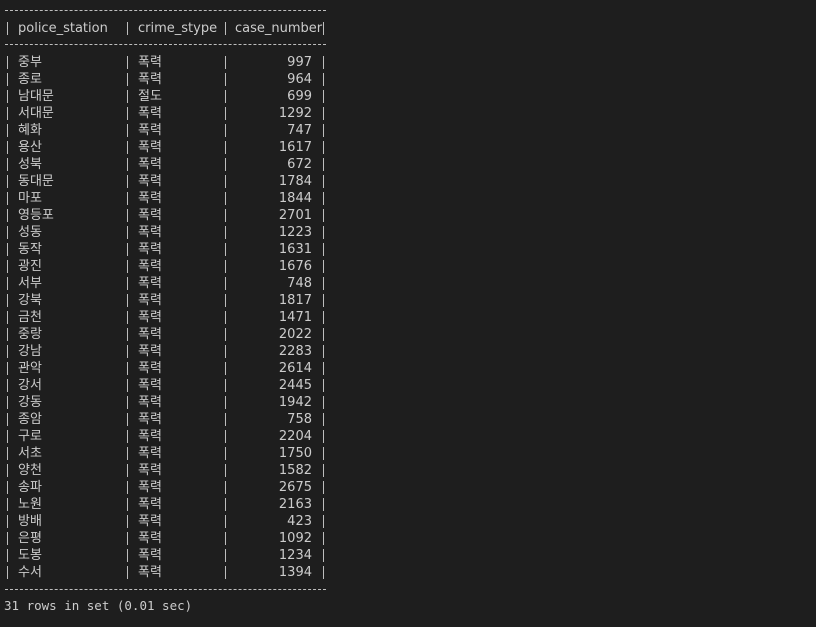 This screenshot has width=816, height=627. I want to click on cell-case-number: 748, so click(299, 283).